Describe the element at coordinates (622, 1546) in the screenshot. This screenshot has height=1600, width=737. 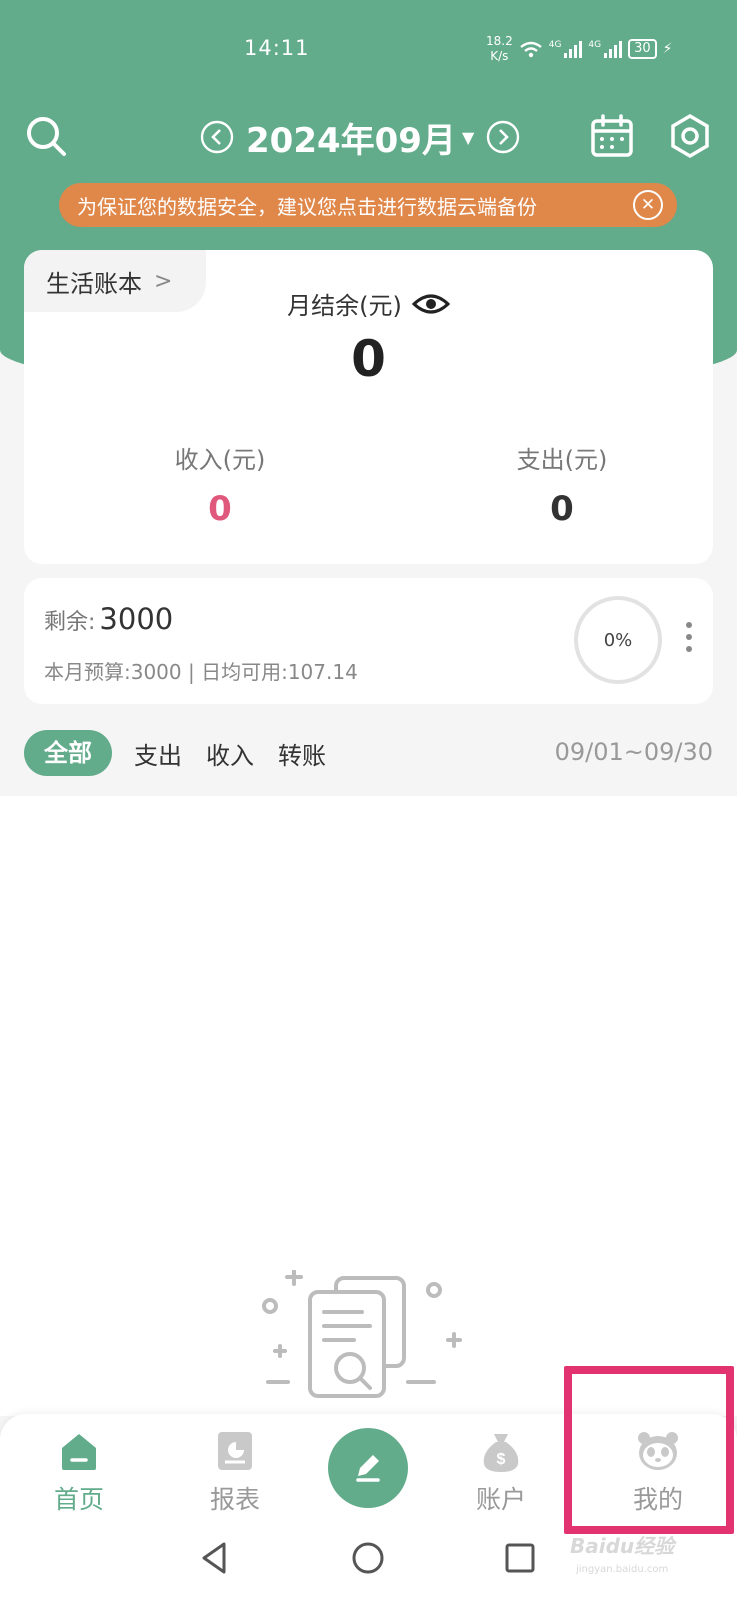
I see `baidu-watermark: Baidu经验` at that location.